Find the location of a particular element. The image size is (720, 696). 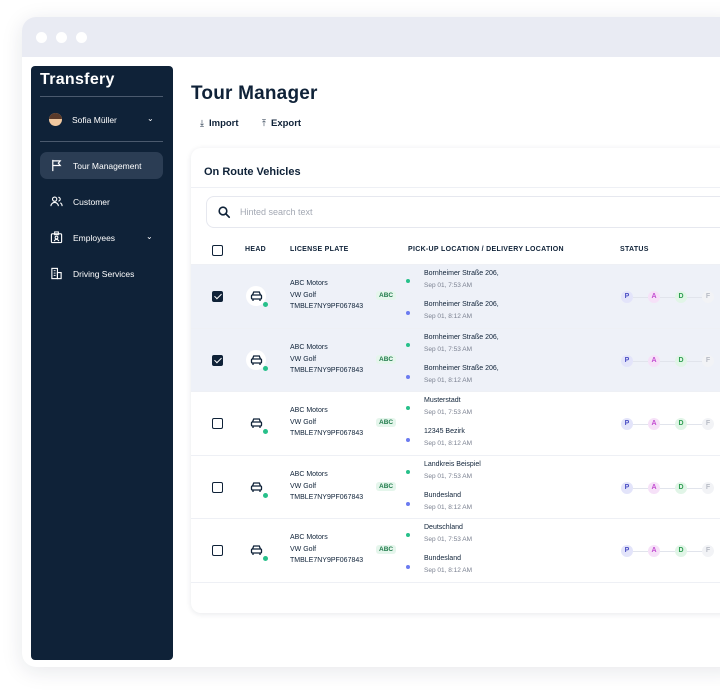

search-input: Hinted search text is located at coordinates (463, 212).